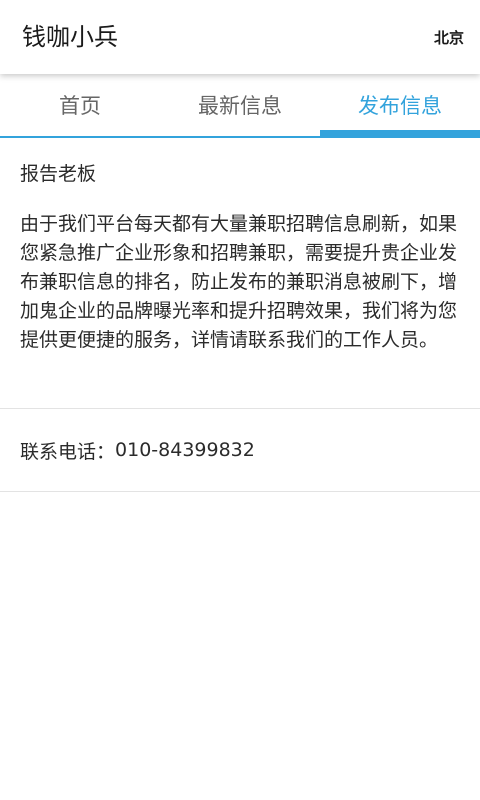 The height and width of the screenshot is (800, 480). Describe the element at coordinates (58, 174) in the screenshot. I see `notice-heading: 报告老板` at that location.